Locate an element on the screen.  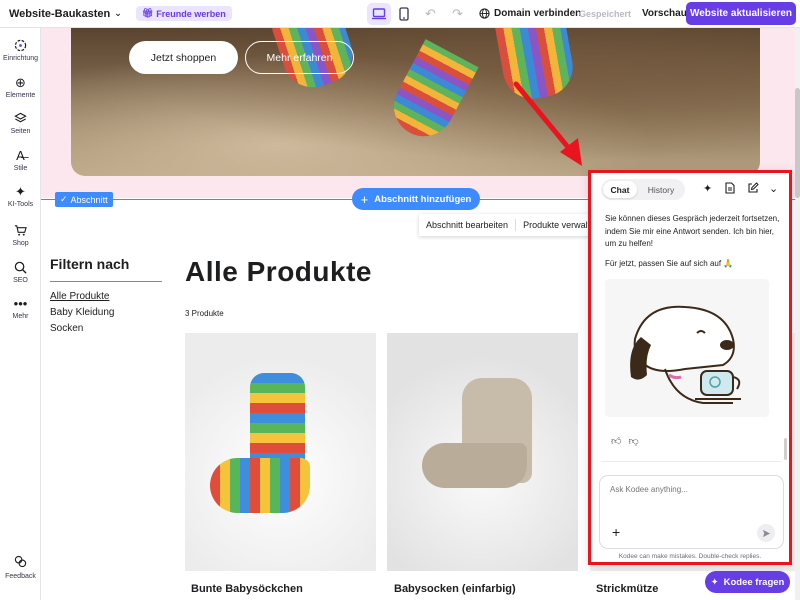
snoopy-gif is located at coordinates (687, 348).